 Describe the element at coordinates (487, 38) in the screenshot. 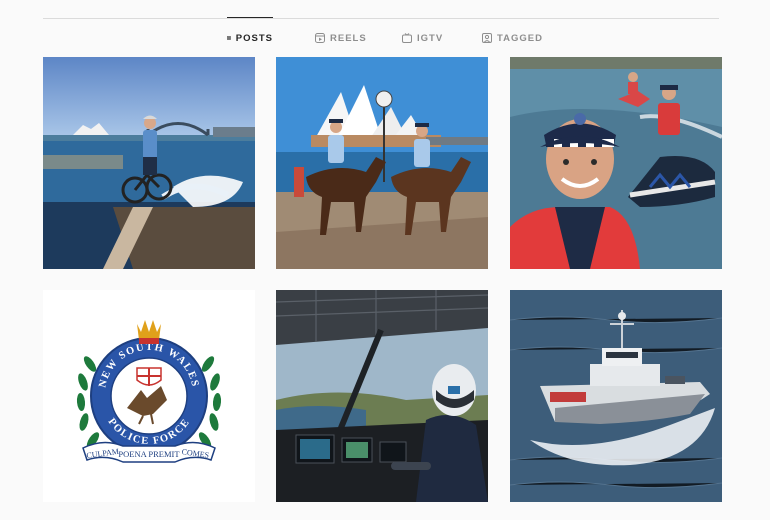

I see `tagged-icon` at that location.